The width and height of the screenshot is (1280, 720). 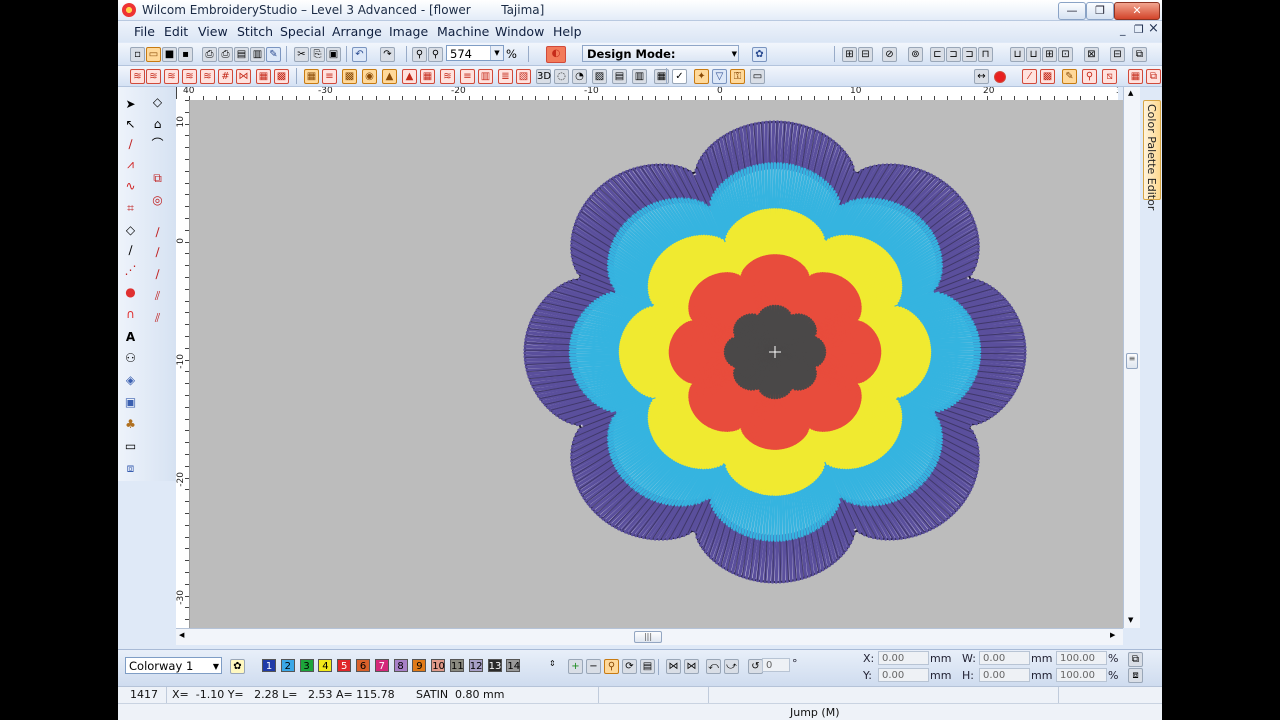 What do you see at coordinates (953, 54) in the screenshot?
I see `align-center-icon: ⊐` at bounding box center [953, 54].